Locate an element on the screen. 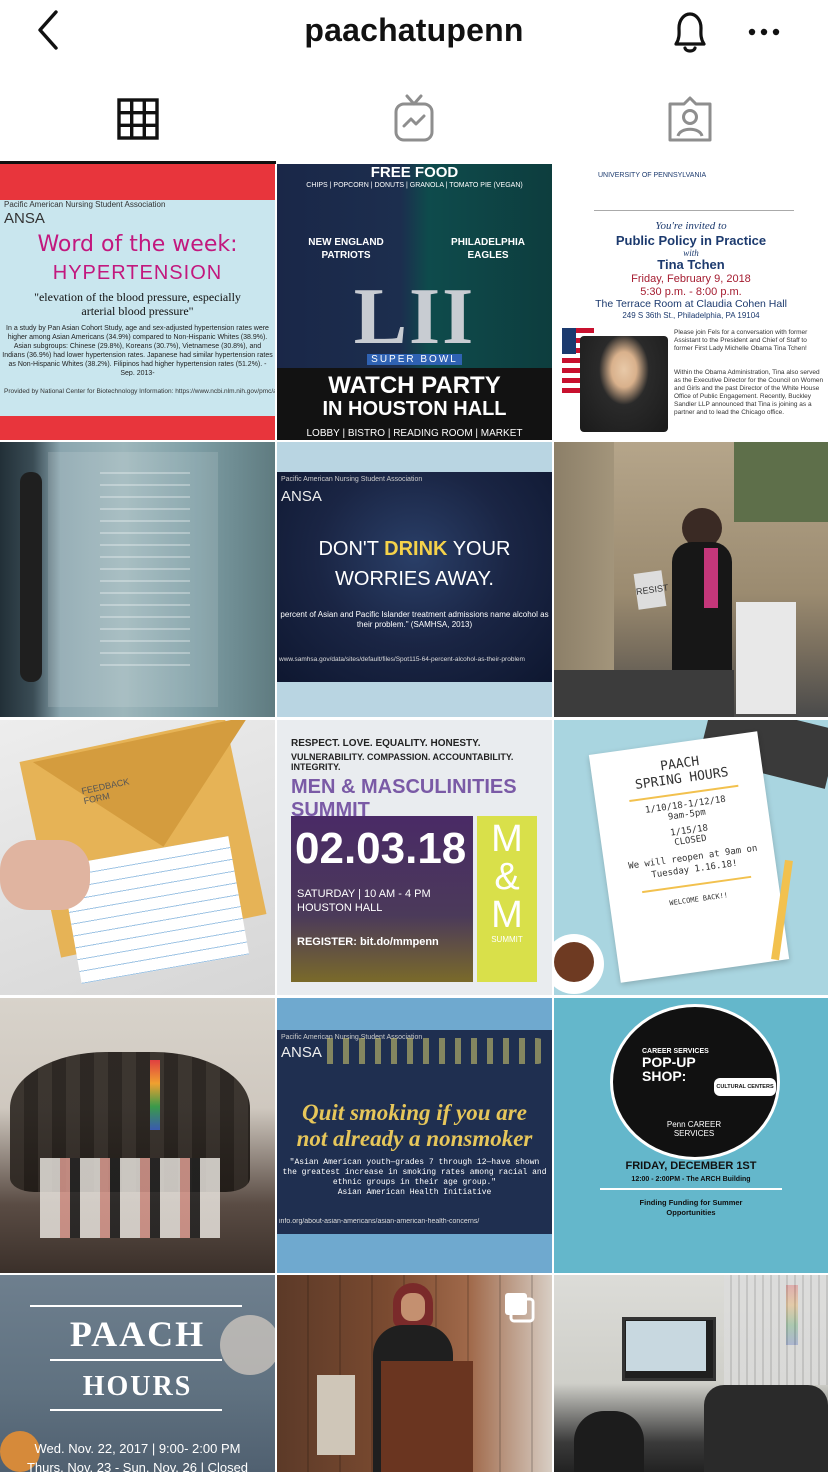 The height and width of the screenshot is (1472, 828). post-super-bowl: SUPER BOWL is located at coordinates (414, 359).